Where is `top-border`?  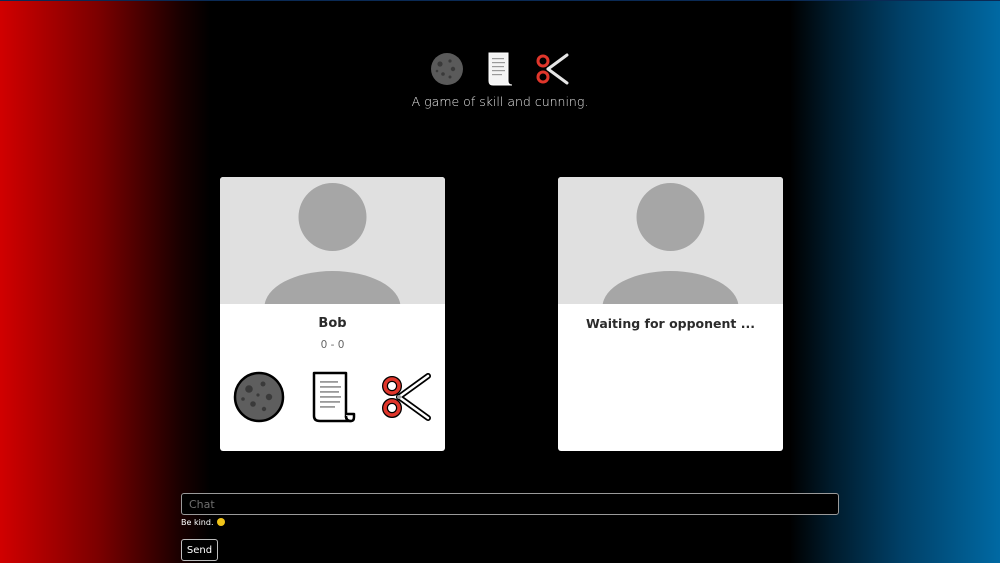 top-border is located at coordinates (500, 0).